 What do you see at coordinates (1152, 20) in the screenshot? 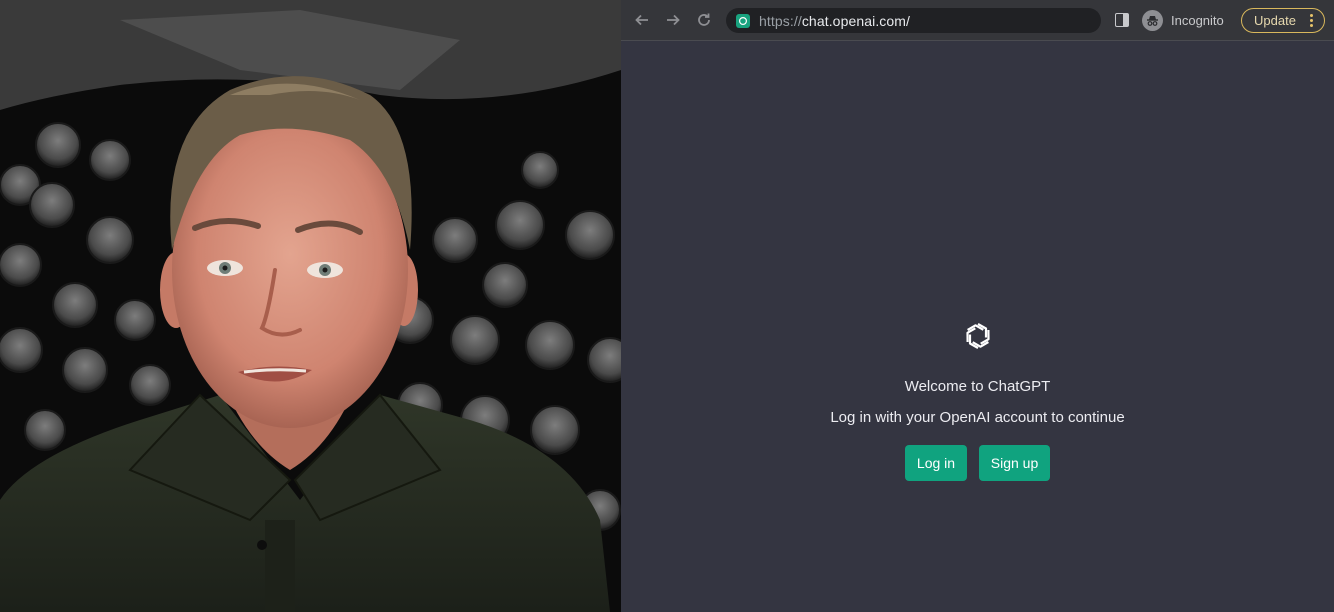
I see `incognito-icon` at bounding box center [1152, 20].